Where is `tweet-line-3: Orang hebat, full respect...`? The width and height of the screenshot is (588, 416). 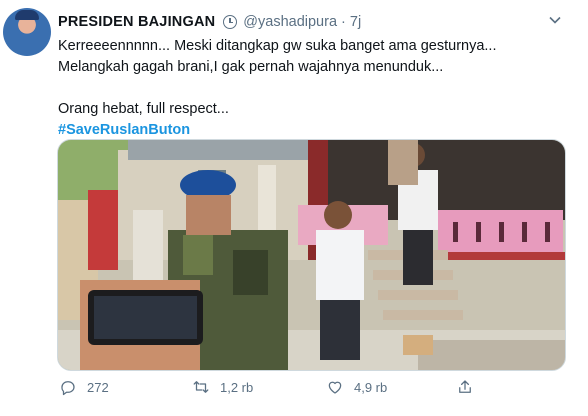 tweet-line-3: Orang hebat, full respect... is located at coordinates (143, 109).